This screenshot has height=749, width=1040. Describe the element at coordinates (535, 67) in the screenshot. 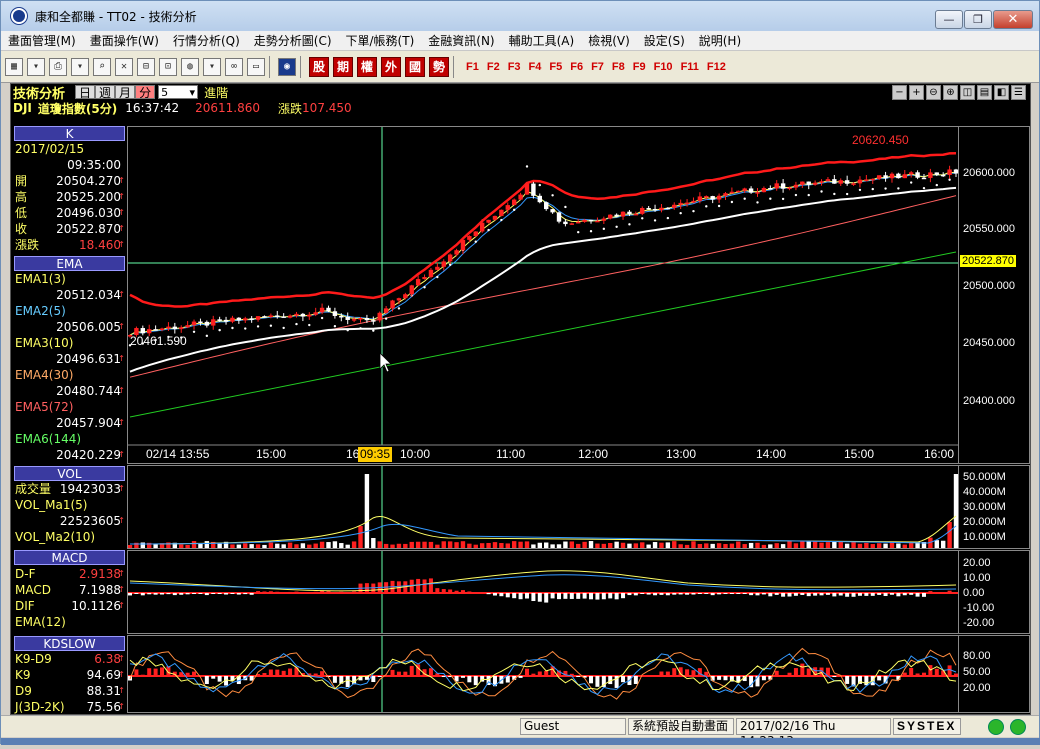

I see `fkey-button-3: F4` at that location.